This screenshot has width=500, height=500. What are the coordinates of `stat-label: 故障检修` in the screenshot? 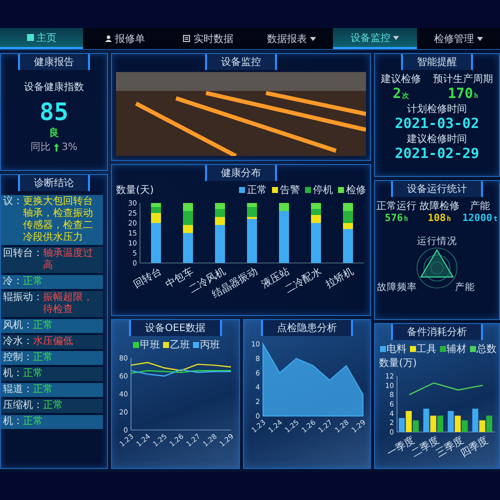 It's located at (439, 206).